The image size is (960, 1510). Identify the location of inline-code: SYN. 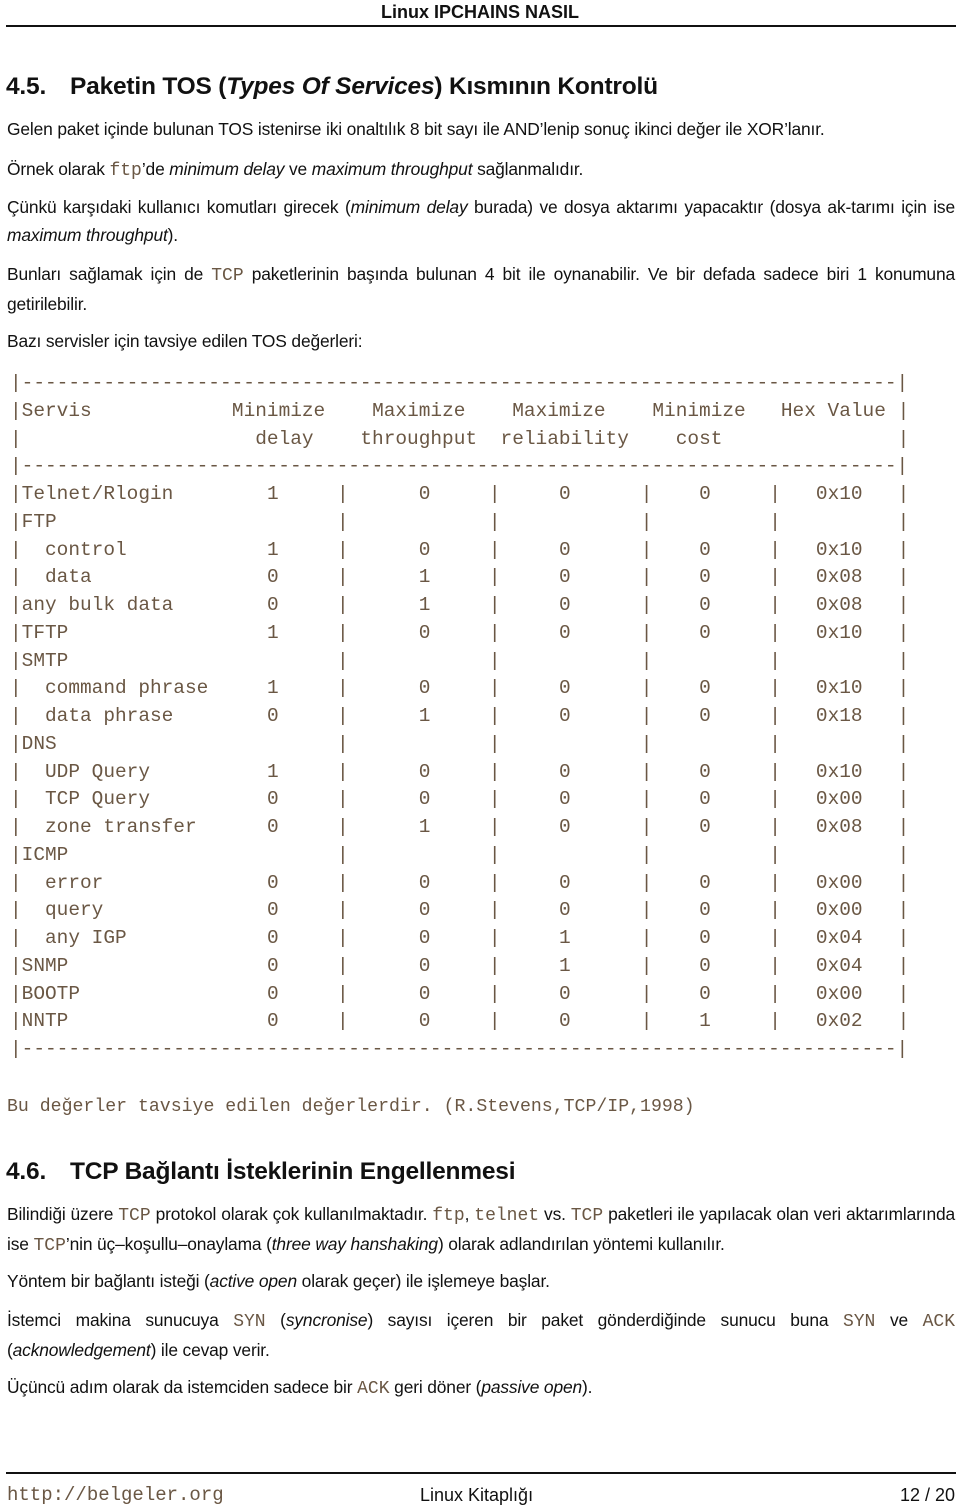
(859, 1322).